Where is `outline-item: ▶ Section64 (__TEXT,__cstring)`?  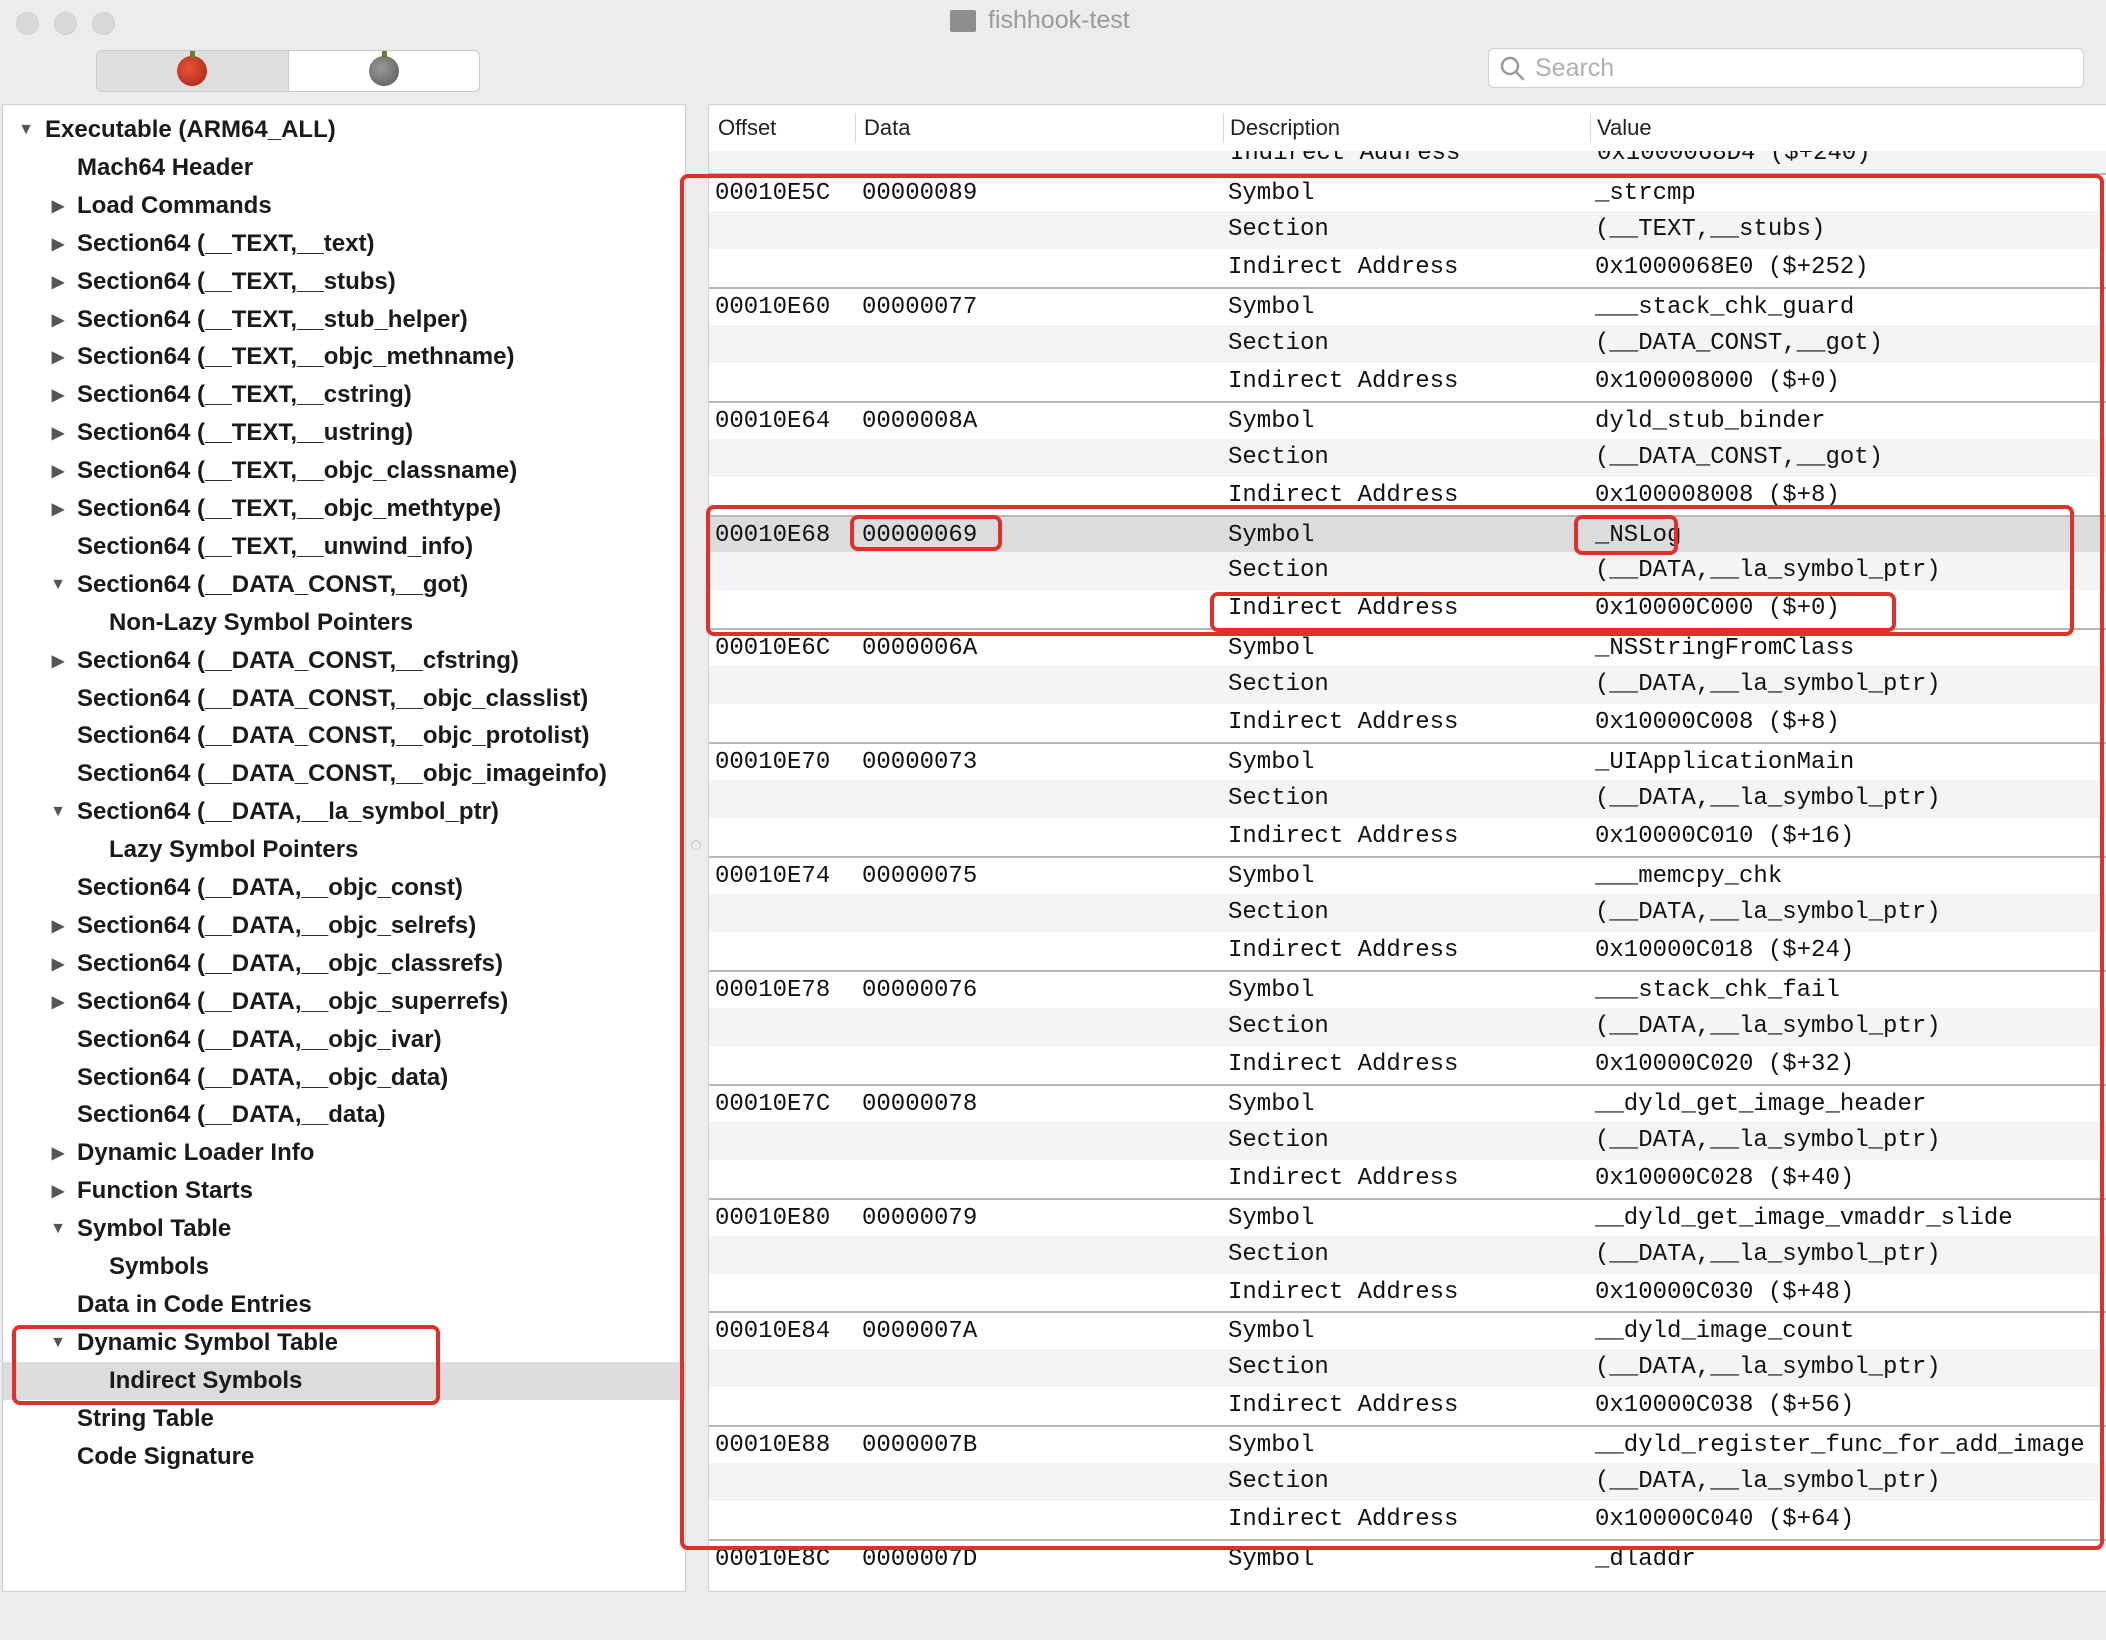 outline-item: ▶ Section64 (__TEXT,__cstring) is located at coordinates (344, 395).